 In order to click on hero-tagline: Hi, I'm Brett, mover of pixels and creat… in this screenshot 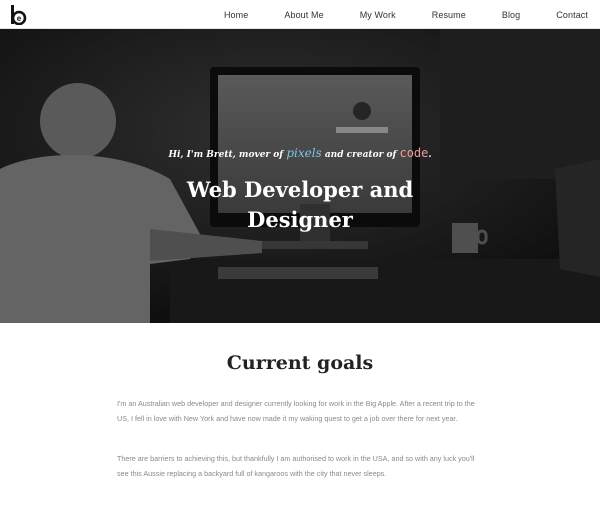, I will do `click(300, 153)`.